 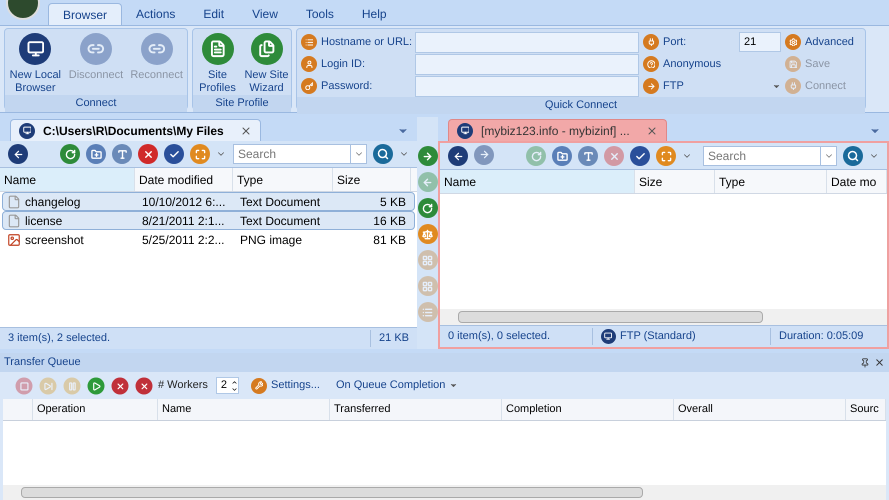 I want to click on monitor-icon, so click(x=35, y=49).